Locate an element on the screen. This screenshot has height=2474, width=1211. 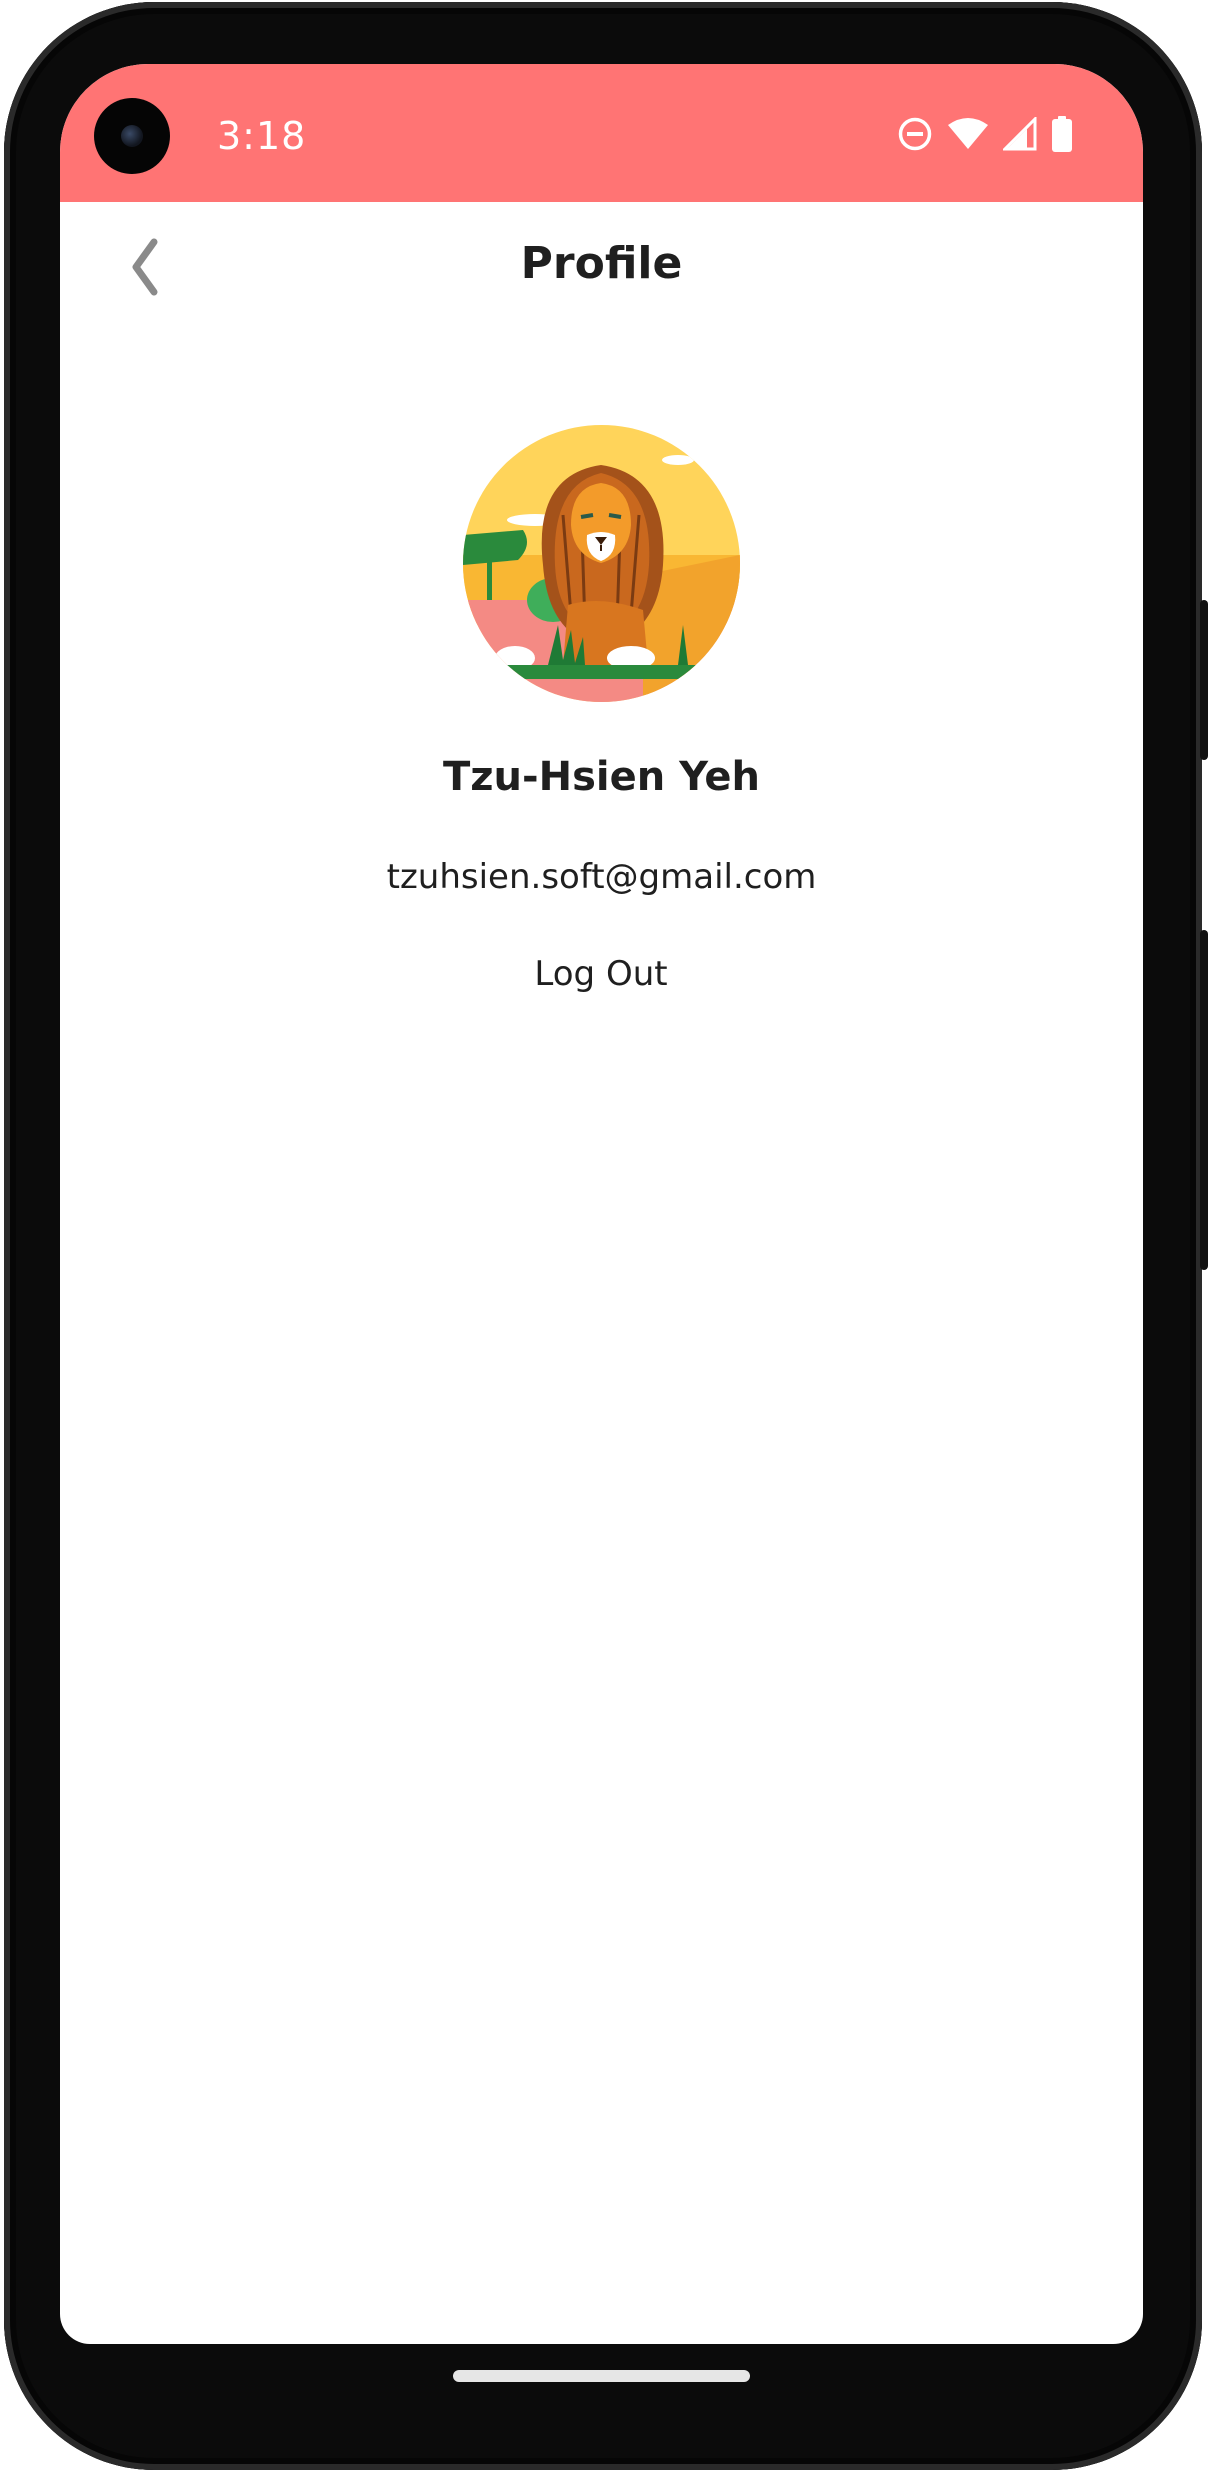
top-app-bar: Profile is located at coordinates (601, 267).